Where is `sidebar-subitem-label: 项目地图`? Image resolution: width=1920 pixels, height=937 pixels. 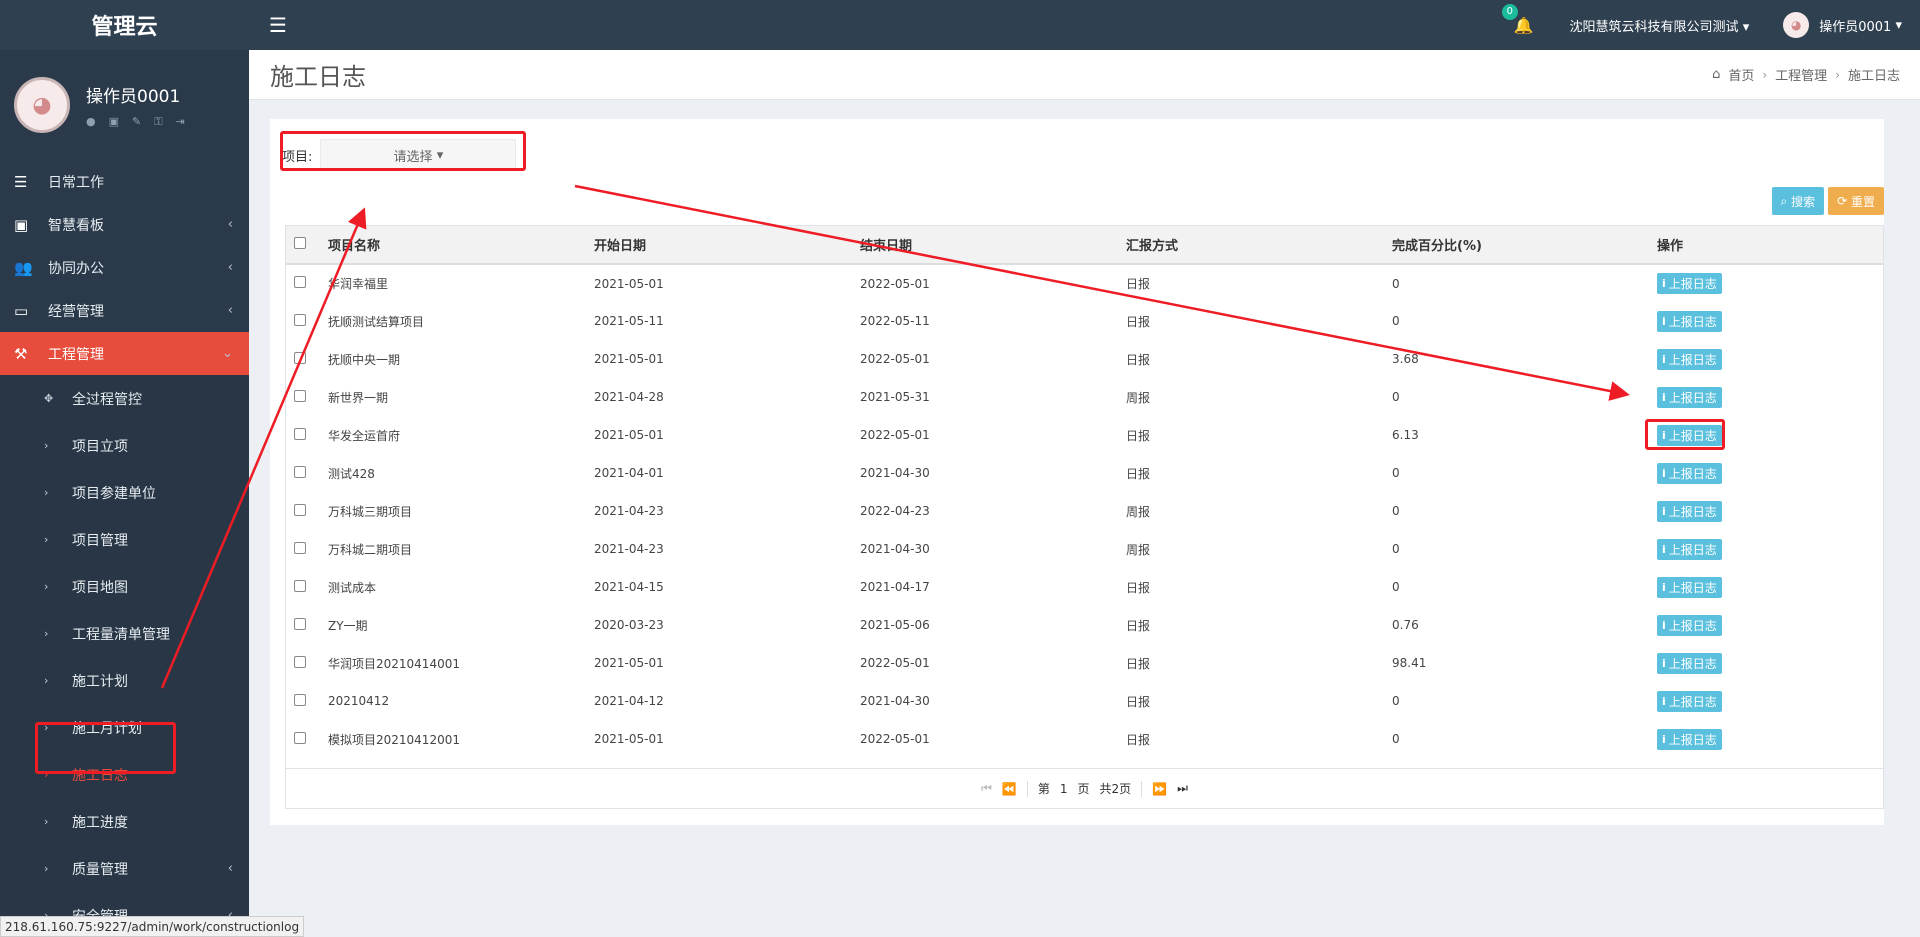 sidebar-subitem-label: 项目地图 is located at coordinates (100, 587).